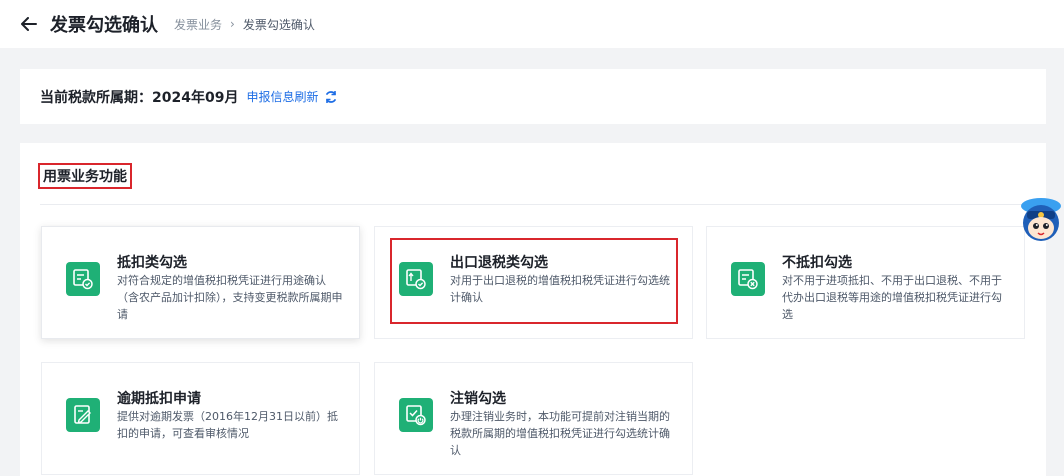 Image resolution: width=1064 pixels, height=476 pixels. I want to click on function-title: 抵扣类勾选, so click(152, 263).